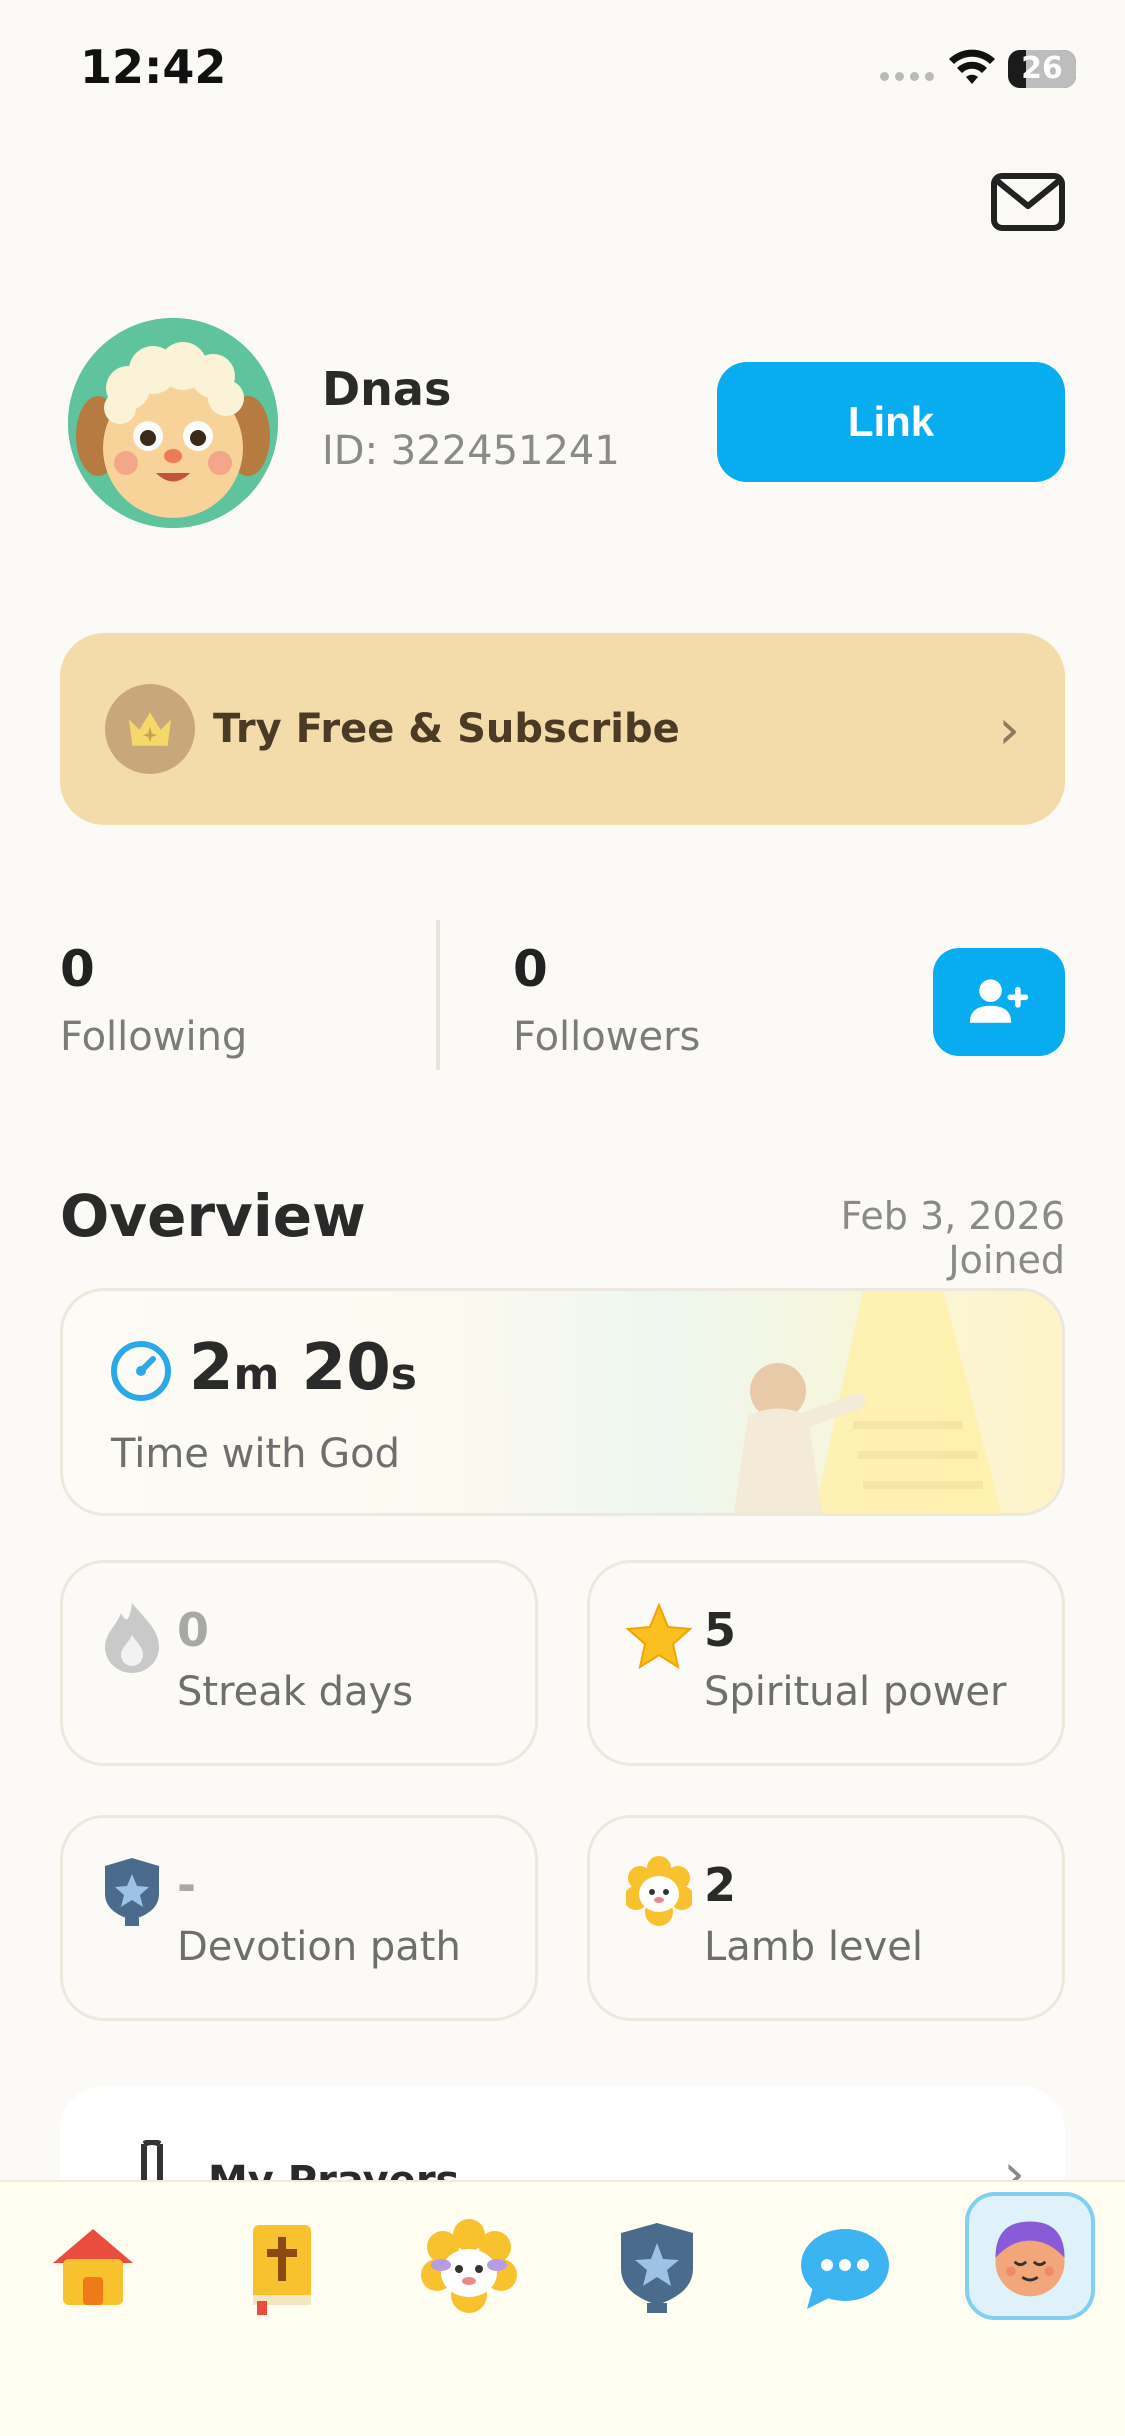 Image resolution: width=1125 pixels, height=2436 pixels. What do you see at coordinates (132, 1892) in the screenshot?
I see `shield-badge-icon` at bounding box center [132, 1892].